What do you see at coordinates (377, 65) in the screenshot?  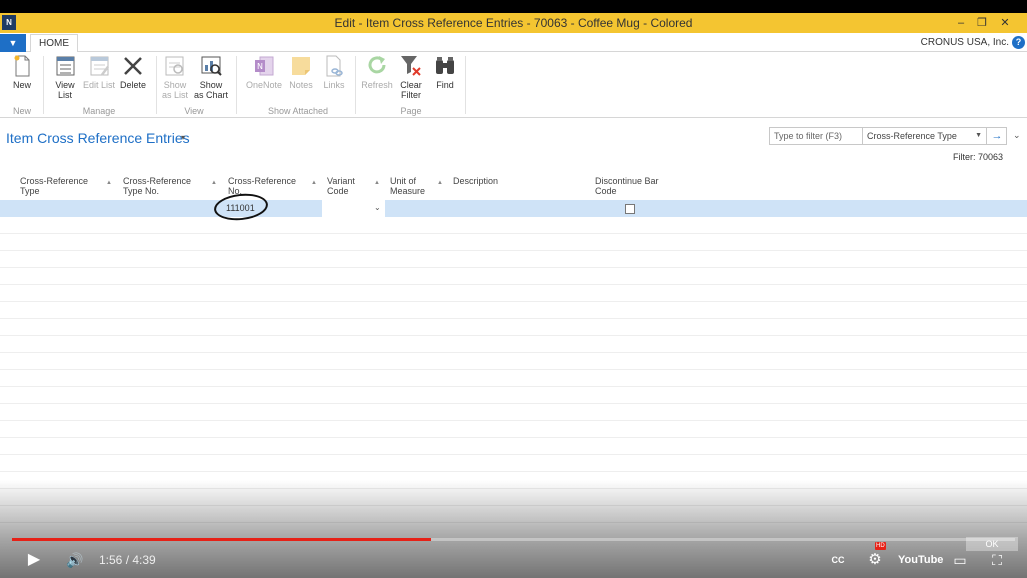 I see `refresh-icon` at bounding box center [377, 65].